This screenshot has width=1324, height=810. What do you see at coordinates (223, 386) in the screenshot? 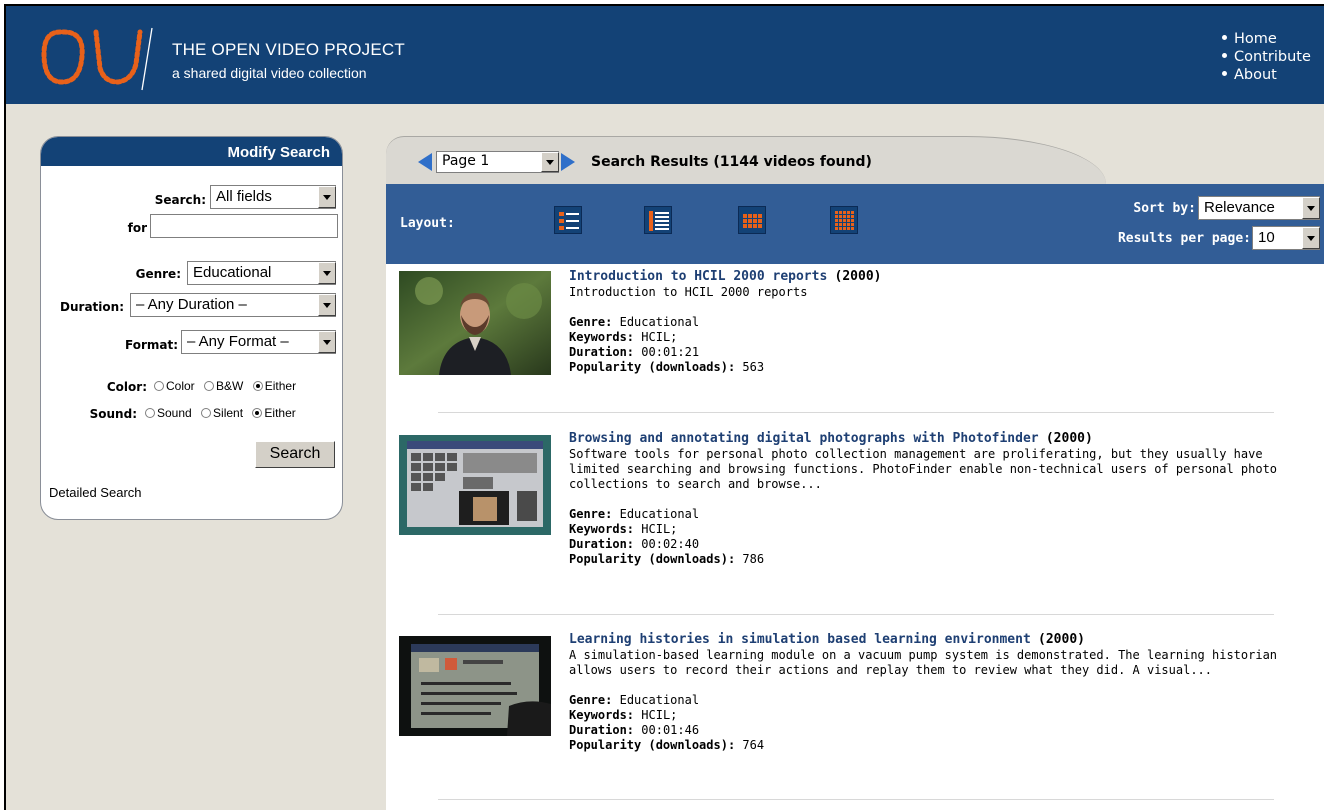
I see `color-option-bw: B&W` at bounding box center [223, 386].